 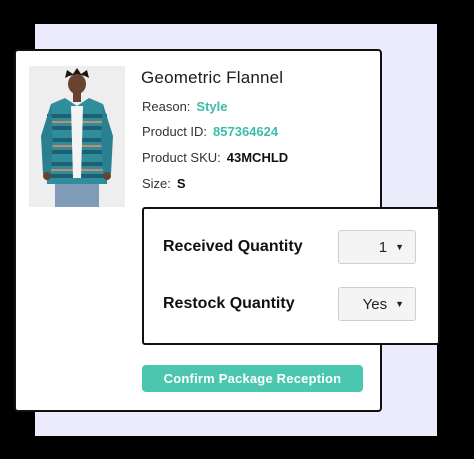 I want to click on product-title: Geometric Flannel, so click(x=212, y=77).